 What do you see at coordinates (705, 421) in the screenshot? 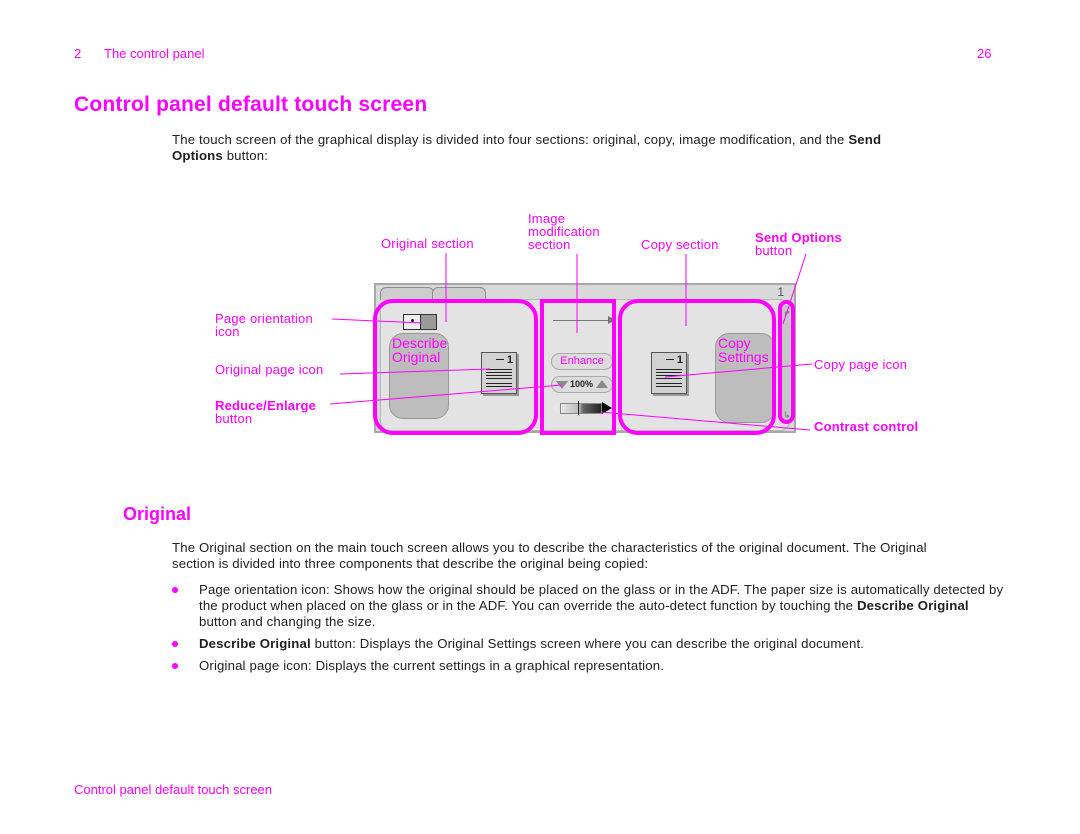
I see `leader-contrast-control` at bounding box center [705, 421].